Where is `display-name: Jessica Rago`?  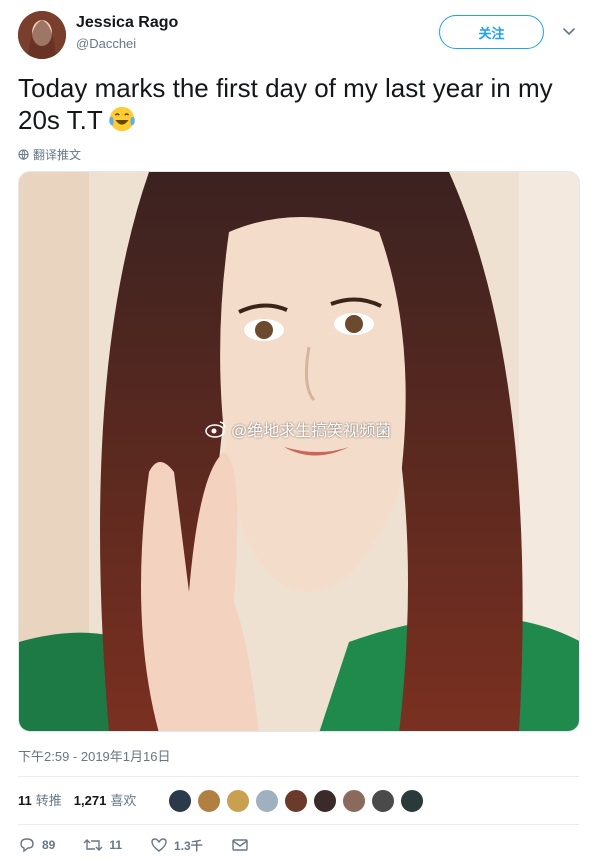
display-name: Jessica Rago is located at coordinates (127, 23).